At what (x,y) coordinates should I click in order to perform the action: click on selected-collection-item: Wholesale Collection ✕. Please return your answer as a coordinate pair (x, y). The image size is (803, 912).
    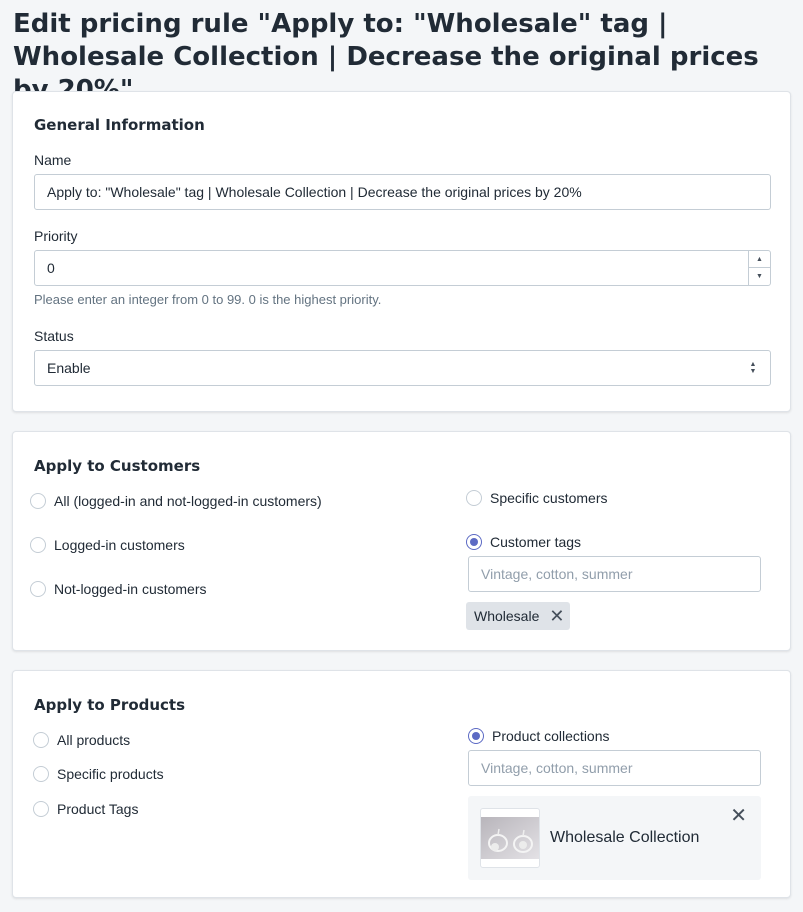
    Looking at the image, I should click on (614, 838).